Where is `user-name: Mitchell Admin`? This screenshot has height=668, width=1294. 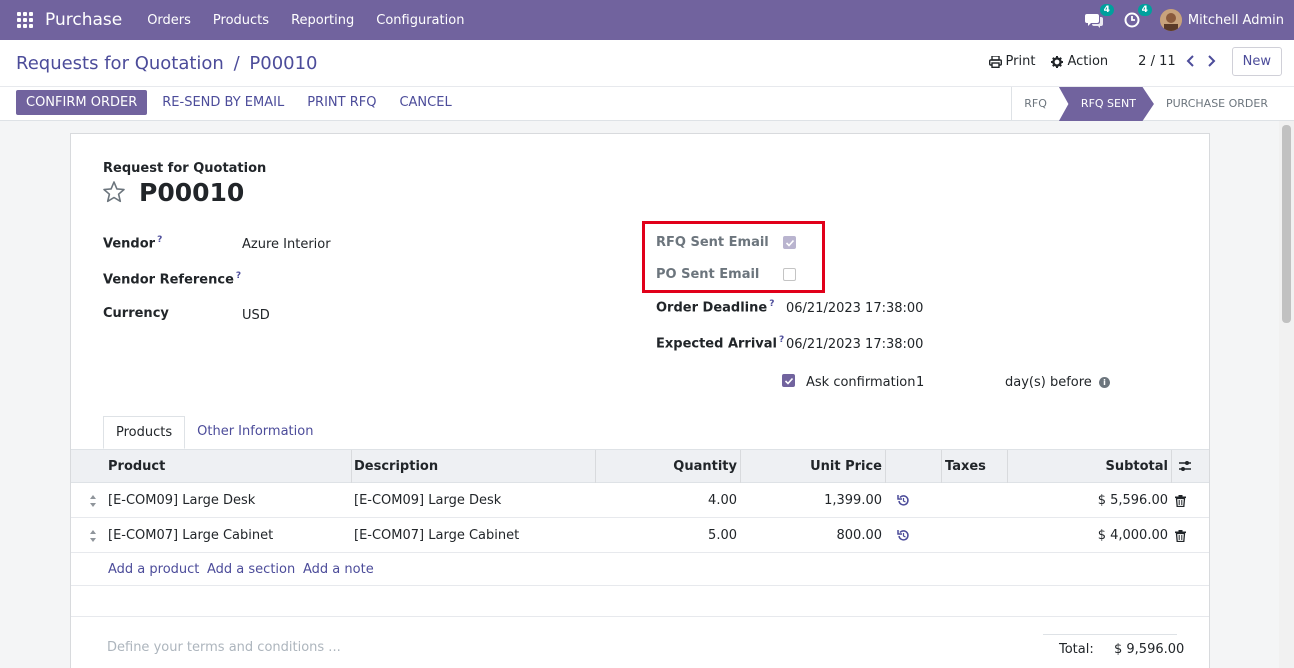
user-name: Mitchell Admin is located at coordinates (1236, 20).